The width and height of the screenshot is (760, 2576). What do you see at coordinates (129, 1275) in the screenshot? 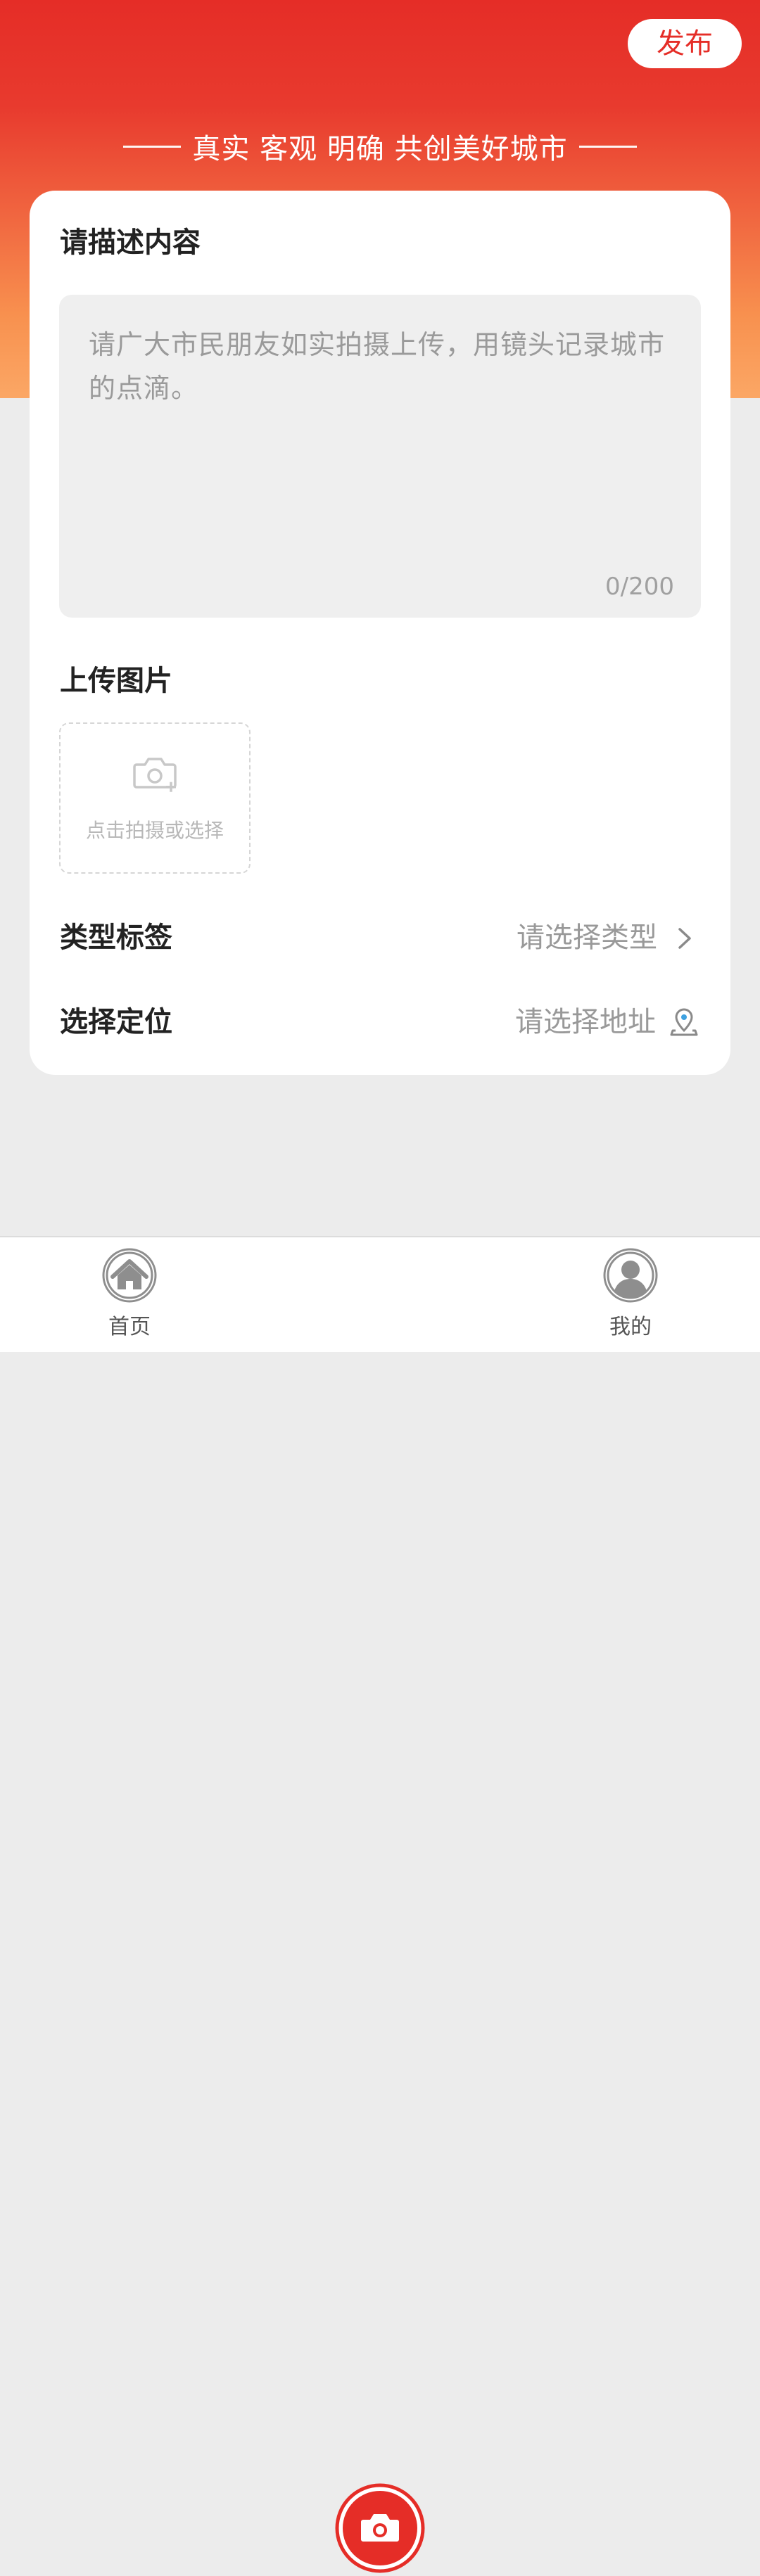
I see `home-icon` at bounding box center [129, 1275].